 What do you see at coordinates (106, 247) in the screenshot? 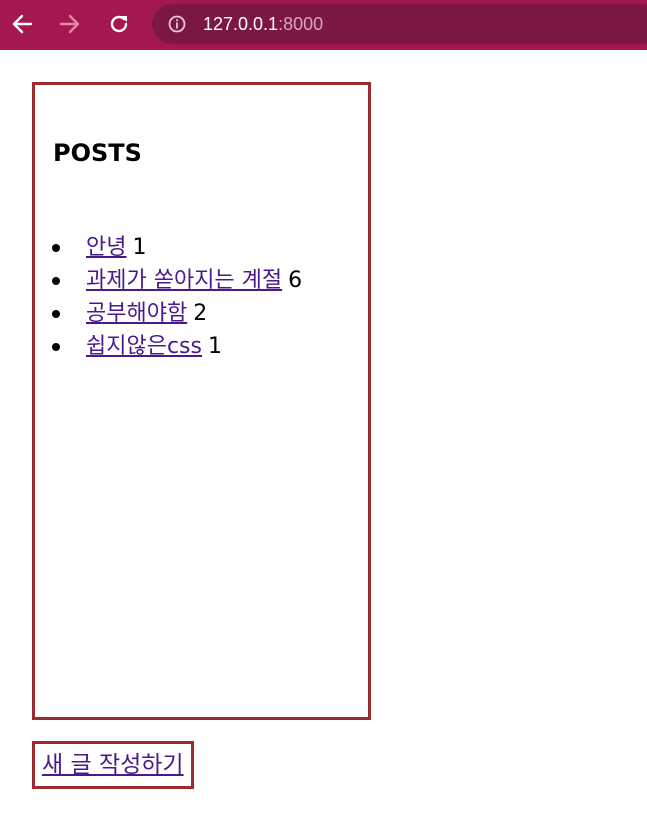
I see `post-link: 안녕` at bounding box center [106, 247].